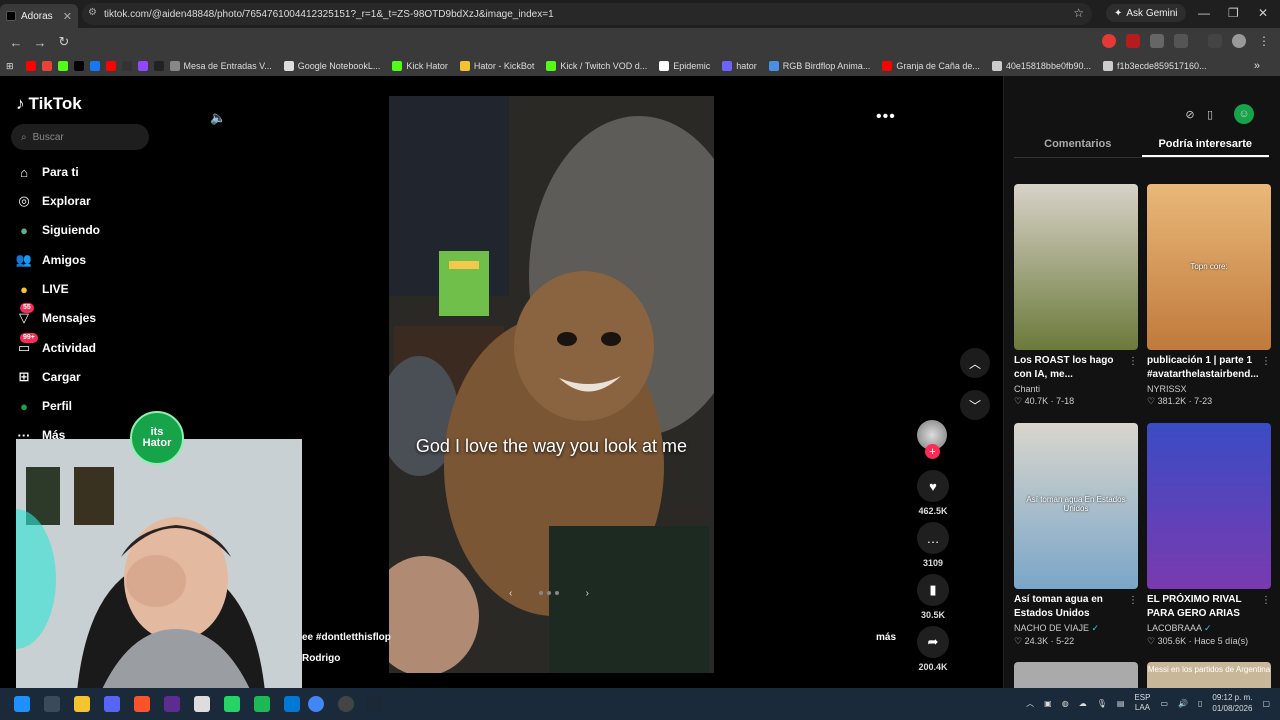 This screenshot has height=720, width=1280. What do you see at coordinates (346, 637) in the screenshot?
I see `post-description: ee #dontletthisflop` at bounding box center [346, 637].